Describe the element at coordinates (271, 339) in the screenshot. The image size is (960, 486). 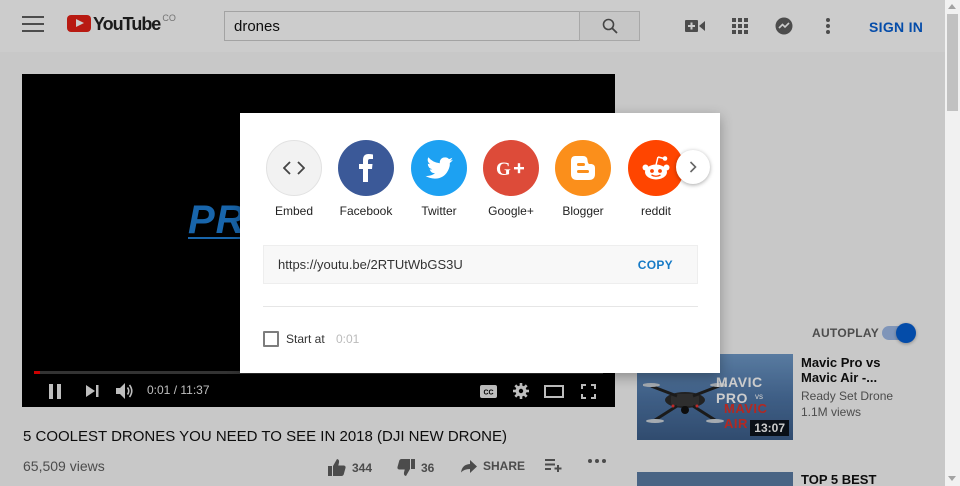
I see `start-at-checkbox` at that location.